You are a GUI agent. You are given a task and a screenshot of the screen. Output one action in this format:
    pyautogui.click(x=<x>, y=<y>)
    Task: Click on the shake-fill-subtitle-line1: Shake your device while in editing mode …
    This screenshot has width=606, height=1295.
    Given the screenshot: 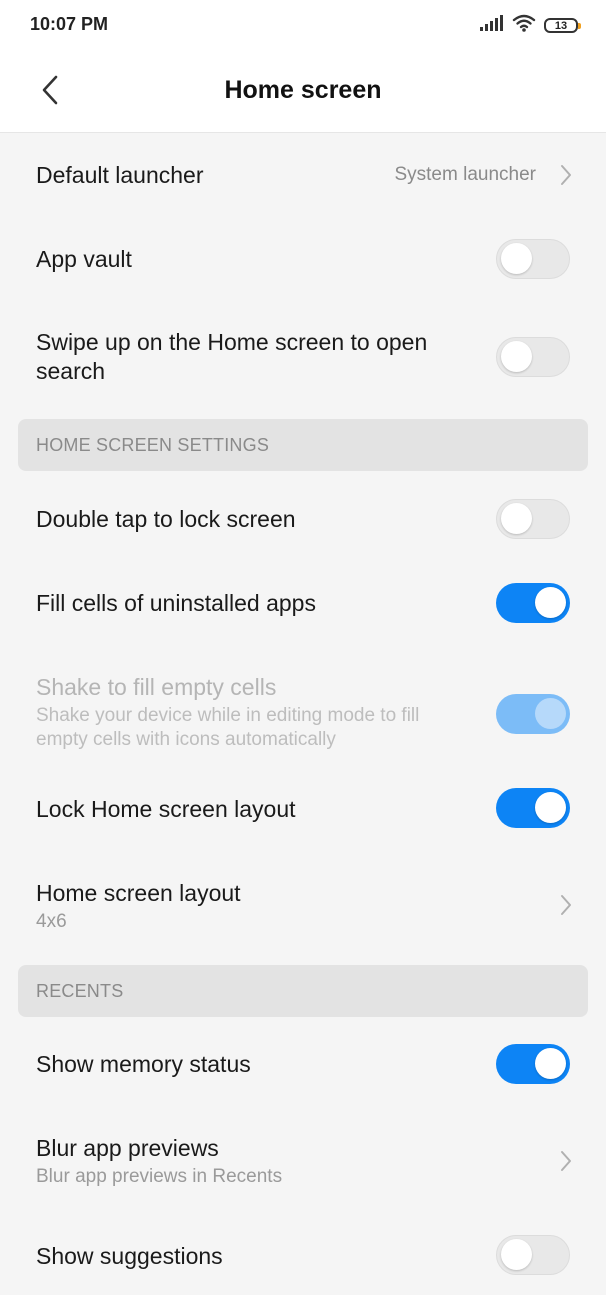 What is the action you would take?
    pyautogui.click(x=228, y=715)
    